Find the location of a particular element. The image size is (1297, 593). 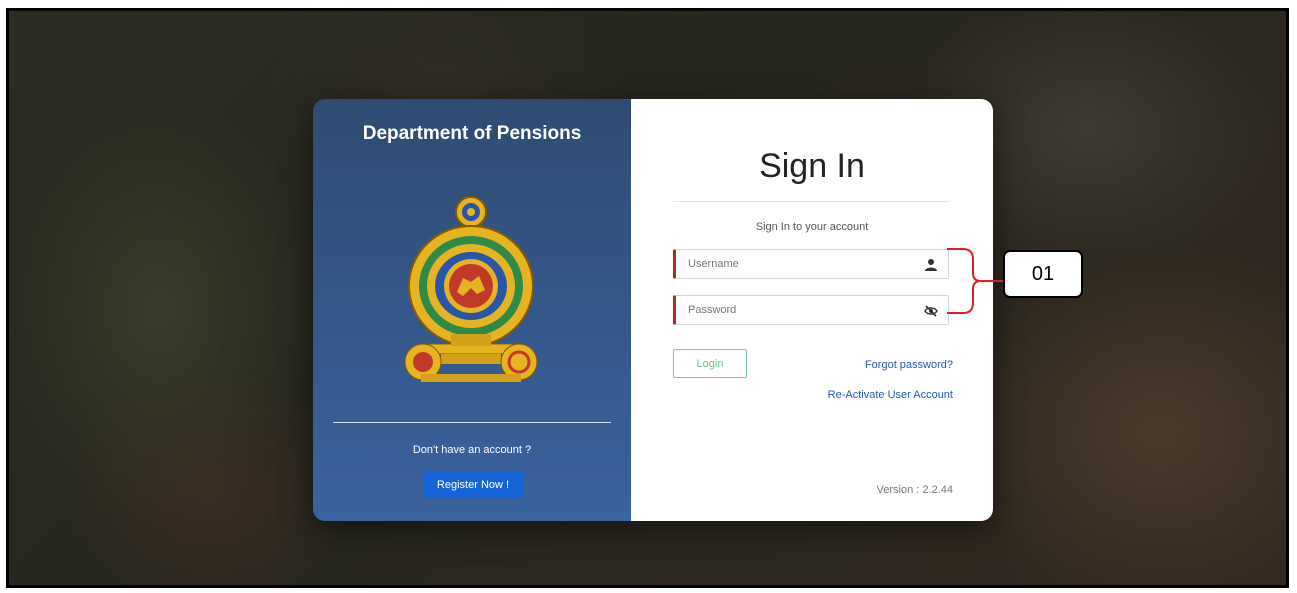

user-icon is located at coordinates (931, 265).